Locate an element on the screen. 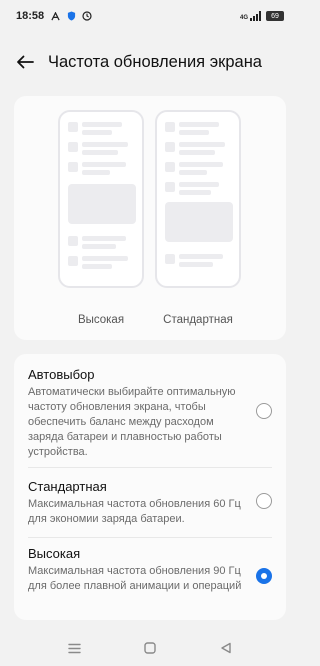 This screenshot has height=666, width=320. network-indicator: 4G is located at coordinates (251, 16).